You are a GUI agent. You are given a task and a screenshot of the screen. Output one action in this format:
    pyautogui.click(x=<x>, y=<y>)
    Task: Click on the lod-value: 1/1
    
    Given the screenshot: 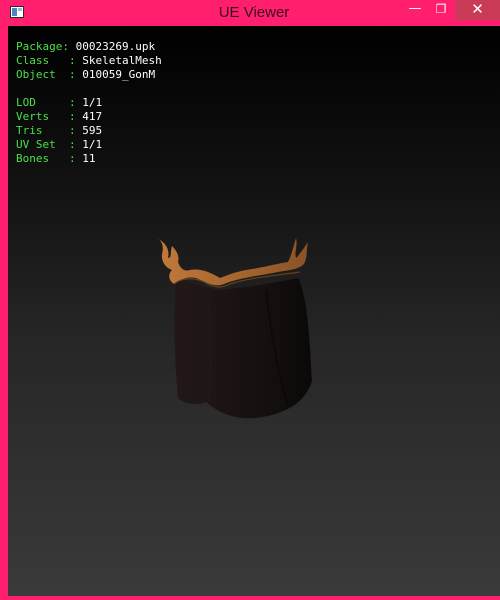 What is the action you would take?
    pyautogui.click(x=92, y=102)
    